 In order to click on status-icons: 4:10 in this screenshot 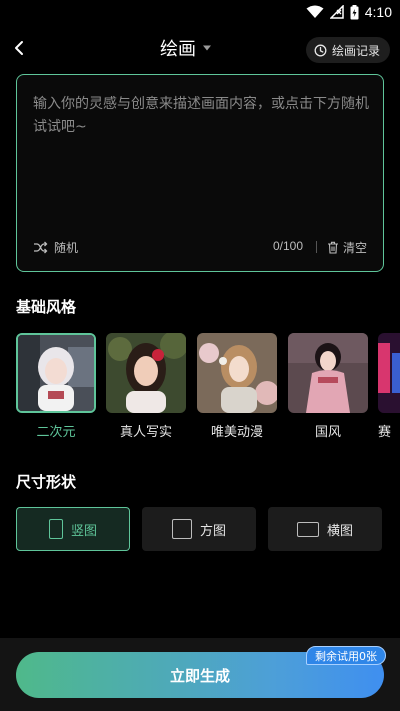, I will do `click(349, 12)`.